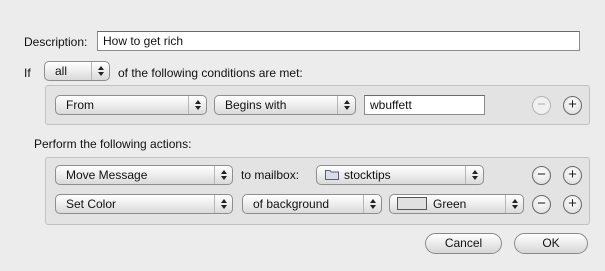  What do you see at coordinates (56, 42) in the screenshot?
I see `description-label: Description:` at bounding box center [56, 42].